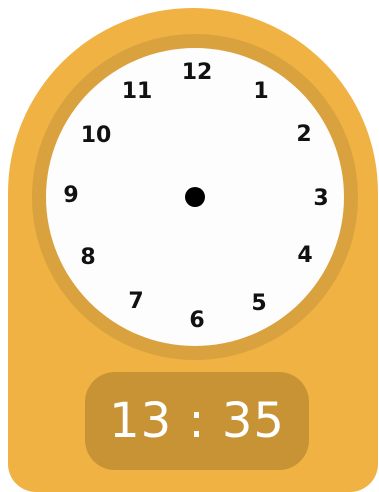 The height and width of the screenshot is (492, 379). I want to click on numeral-11: 11, so click(137, 91).